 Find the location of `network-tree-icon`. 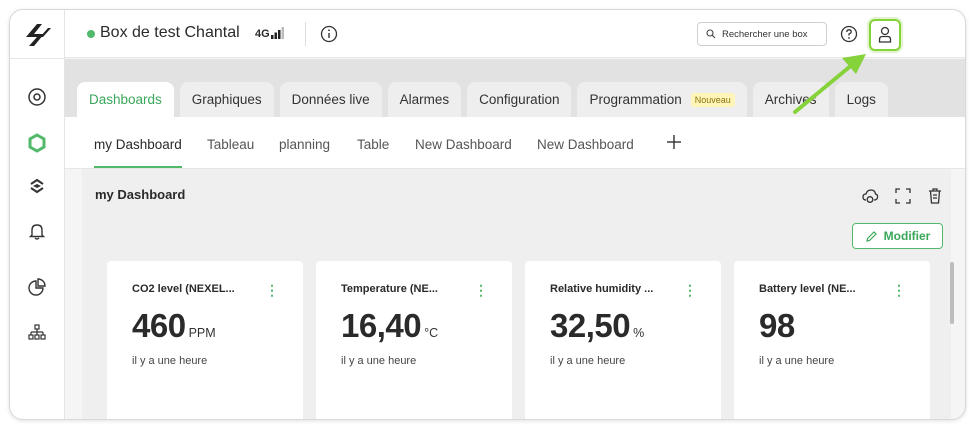

network-tree-icon is located at coordinates (37, 332).